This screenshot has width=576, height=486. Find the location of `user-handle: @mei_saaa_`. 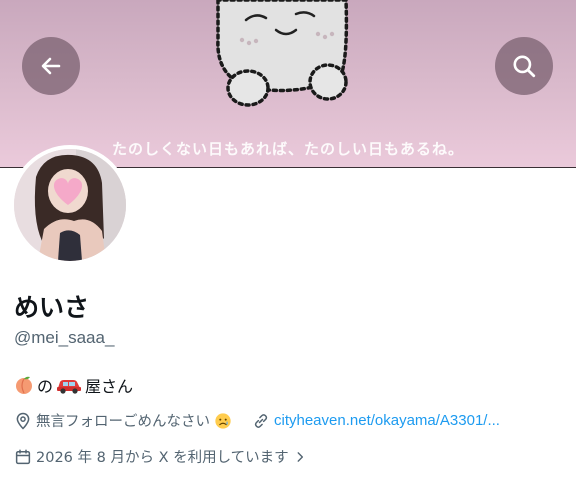

user-handle: @mei_saaa_ is located at coordinates (64, 337).